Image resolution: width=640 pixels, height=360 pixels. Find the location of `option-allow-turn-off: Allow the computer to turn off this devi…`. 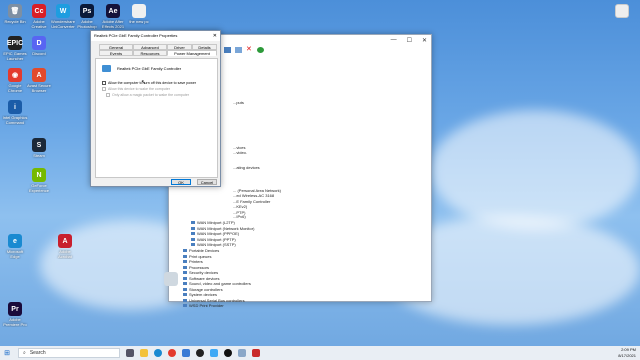

option-allow-turn-off: Allow the computer to turn off this devi… is located at coordinates (149, 83).